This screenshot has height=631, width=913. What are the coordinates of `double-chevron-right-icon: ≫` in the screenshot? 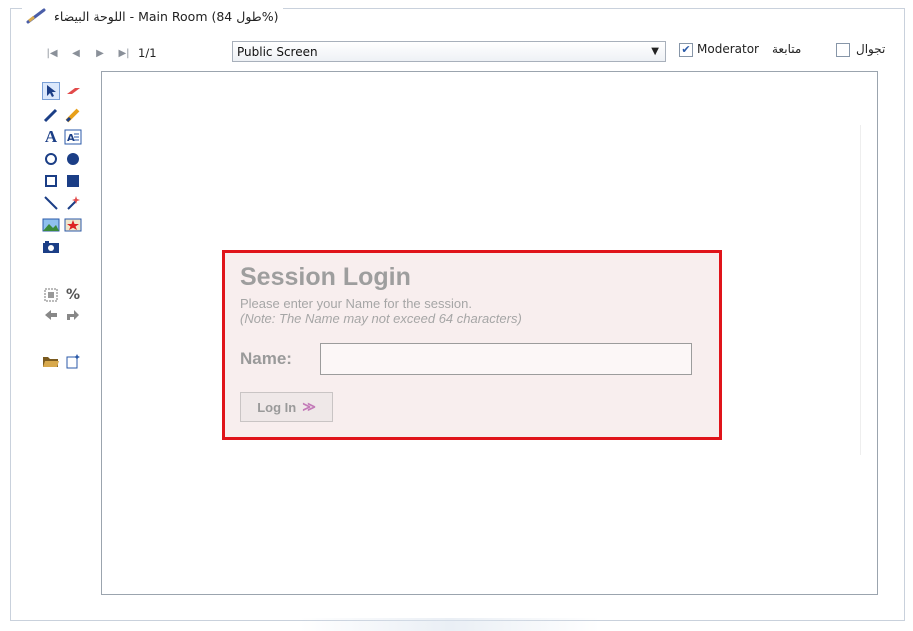 It's located at (309, 406).